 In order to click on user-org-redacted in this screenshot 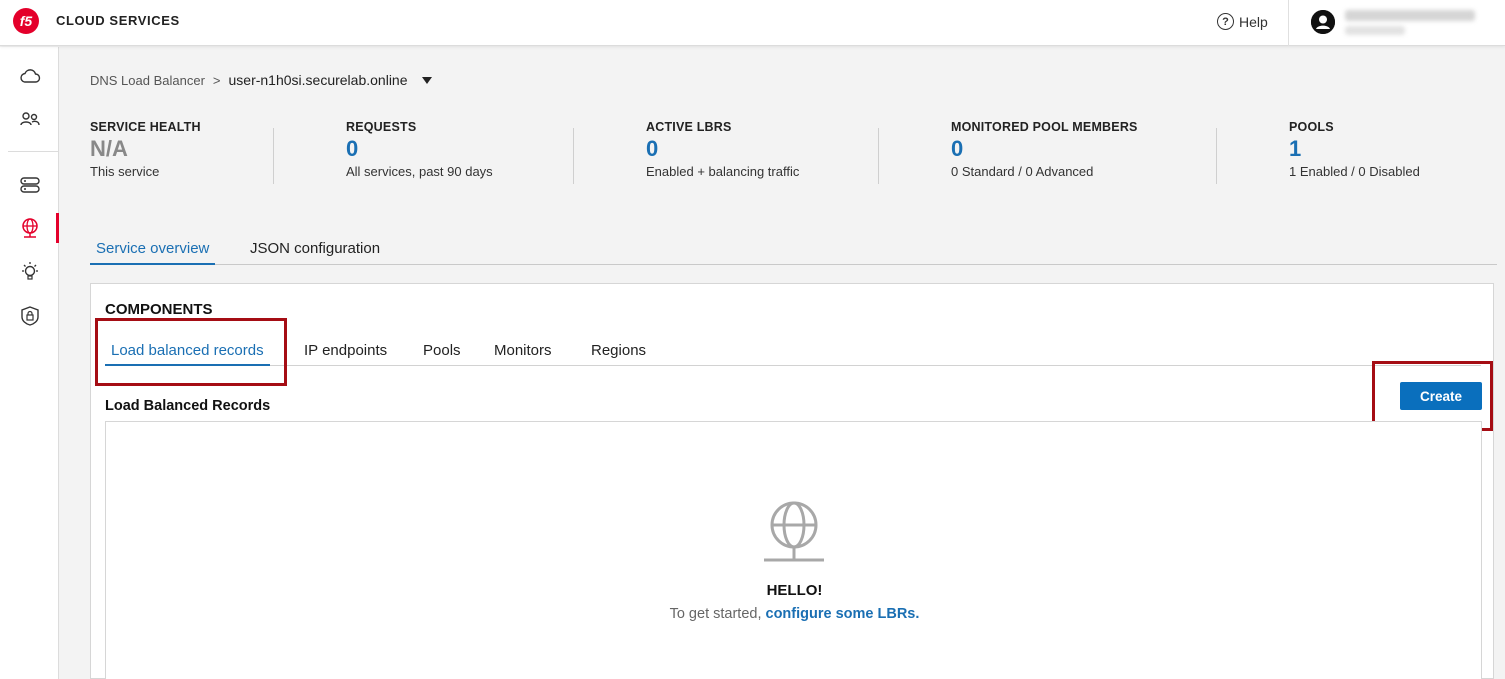, I will do `click(1375, 30)`.